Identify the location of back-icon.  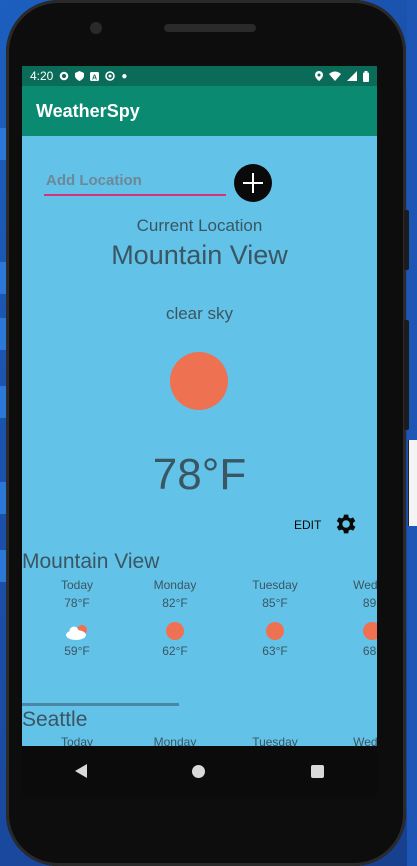
(80, 771).